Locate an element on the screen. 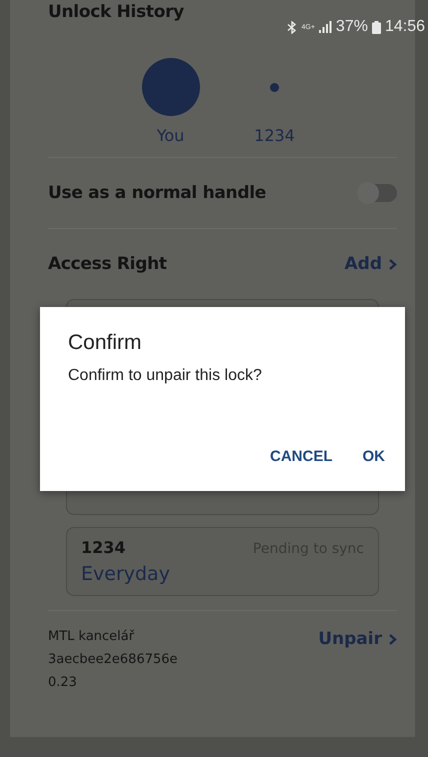 The width and height of the screenshot is (428, 757). access-schedule: Everyday is located at coordinates (126, 574).